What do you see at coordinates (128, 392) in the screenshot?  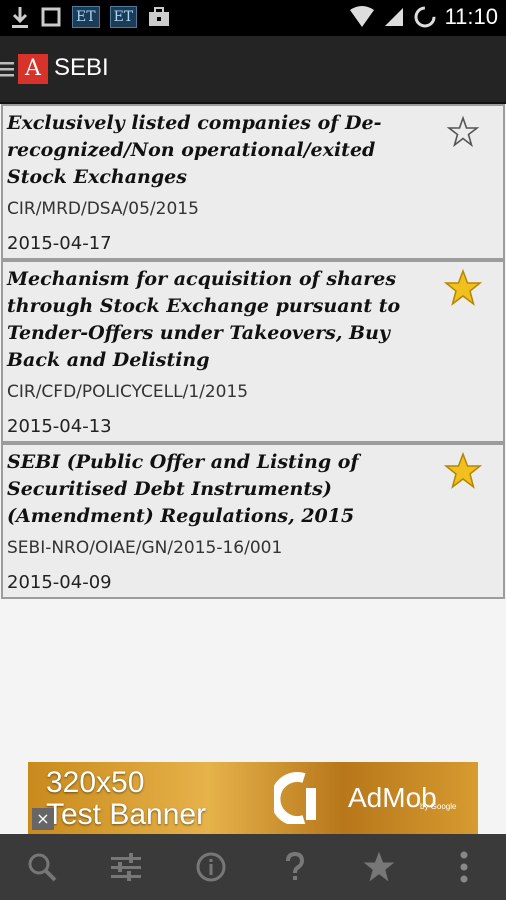 I see `item-code: CIR/CFD/POLICYCELL/1/2015` at bounding box center [128, 392].